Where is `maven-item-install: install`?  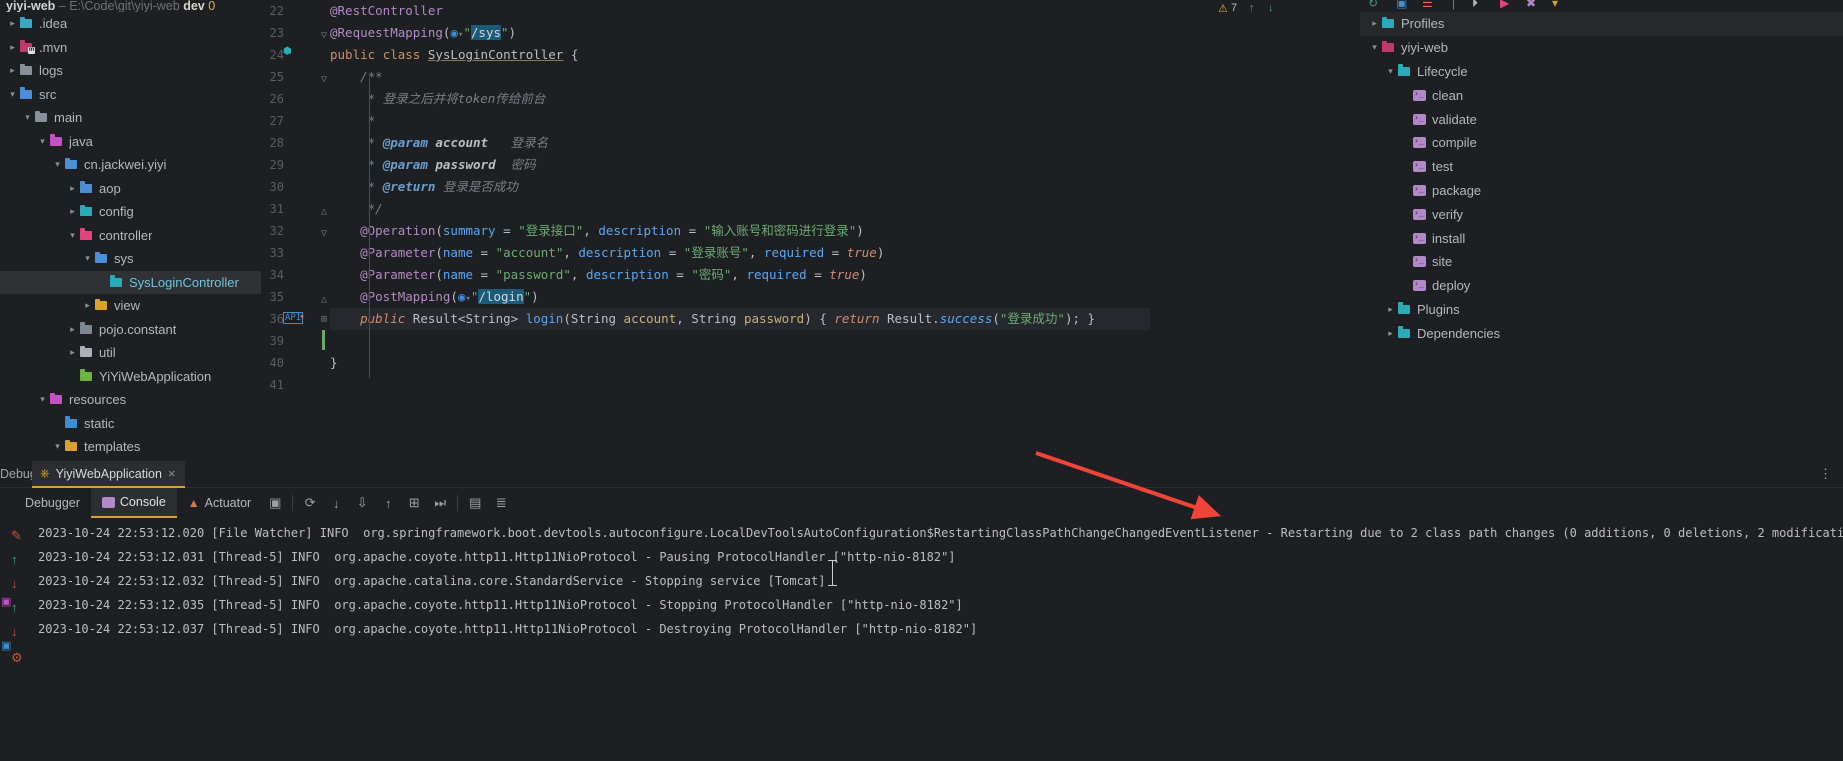 maven-item-install: install is located at coordinates (1601, 238).